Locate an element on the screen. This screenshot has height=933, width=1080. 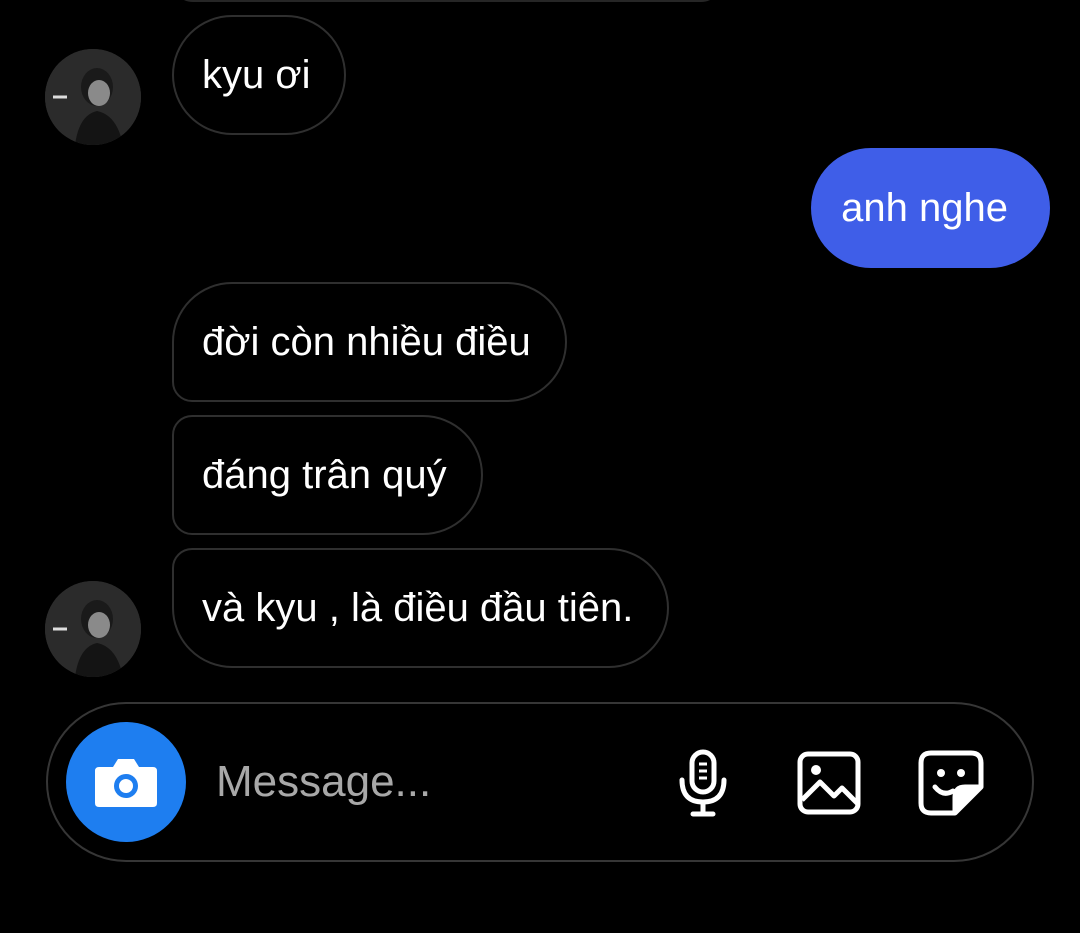
outgoing-message-bubble: anh nghe is located at coordinates (930, 208).